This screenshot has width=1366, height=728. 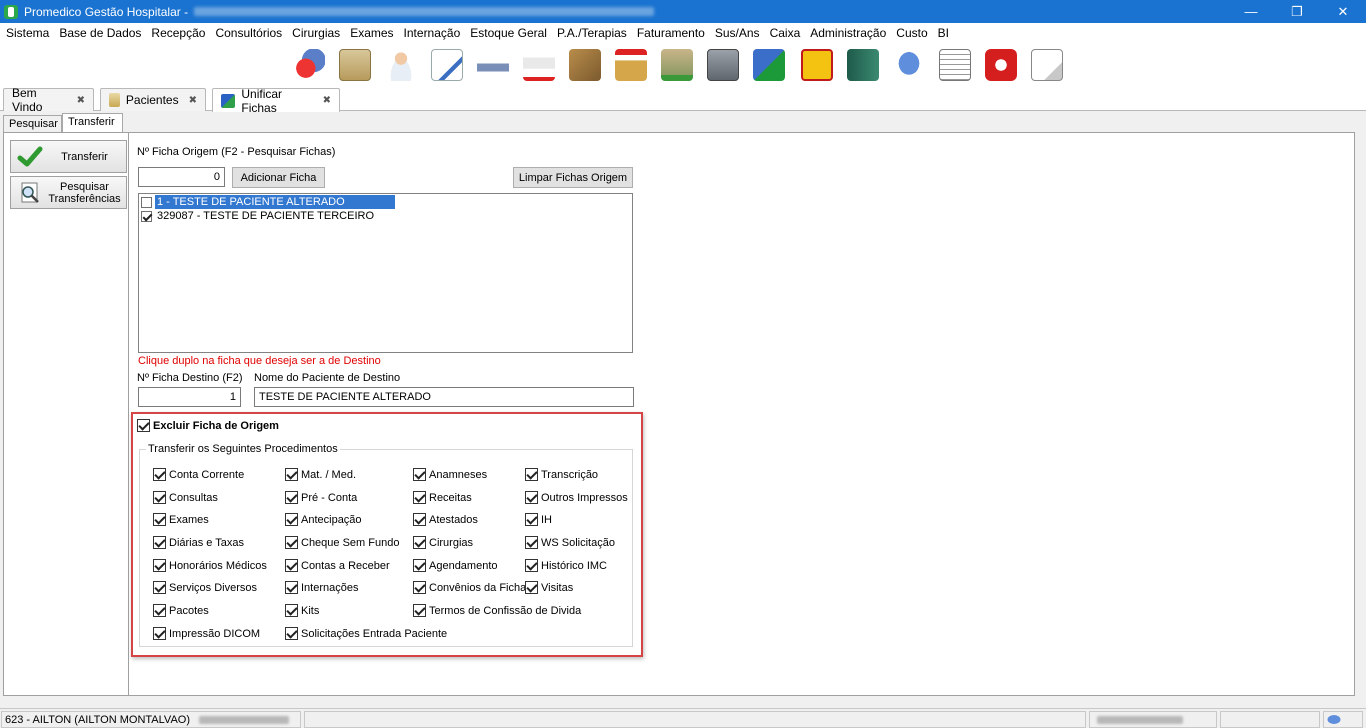 I want to click on menu-cirurgias: Cirurgias, so click(x=316, y=33).